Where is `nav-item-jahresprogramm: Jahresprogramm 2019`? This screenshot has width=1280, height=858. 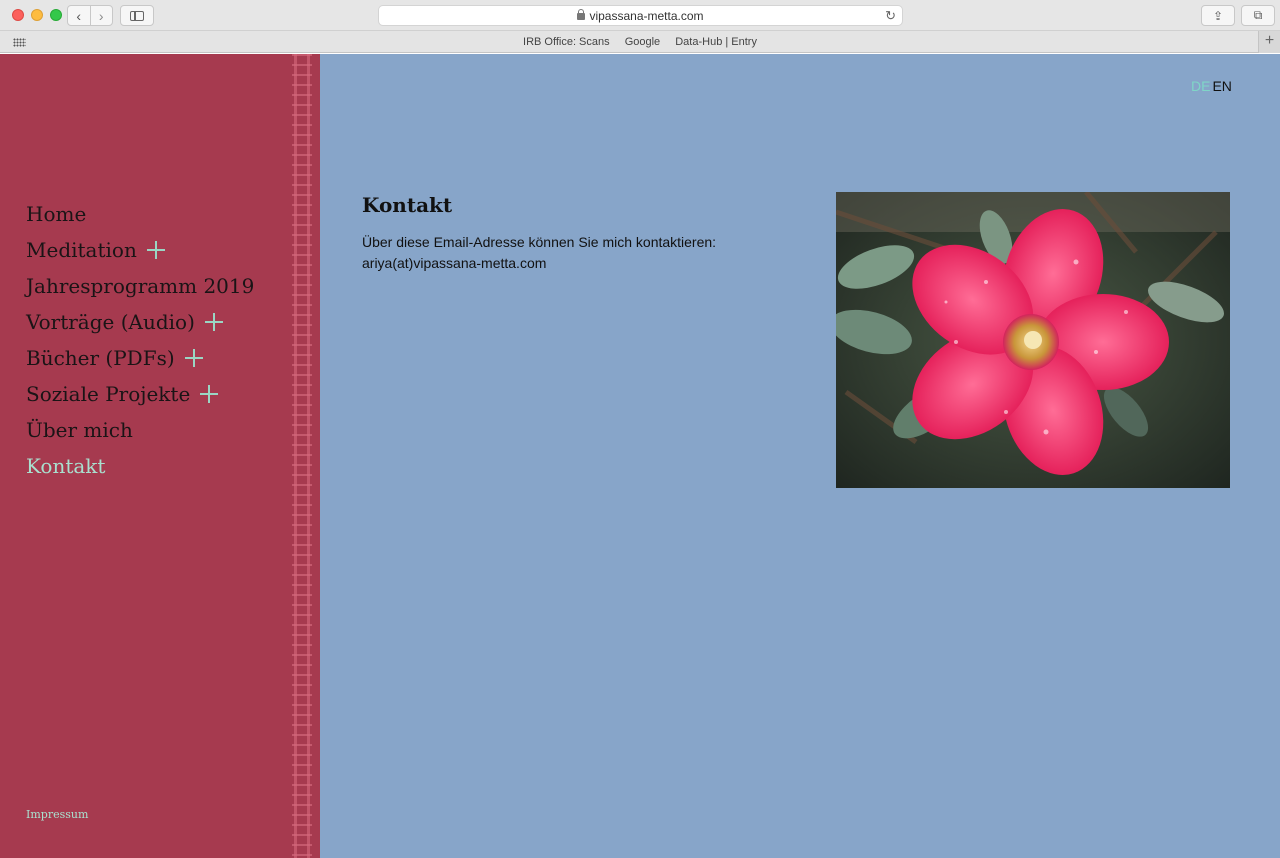 nav-item-jahresprogramm: Jahresprogramm 2019 is located at coordinates (140, 286).